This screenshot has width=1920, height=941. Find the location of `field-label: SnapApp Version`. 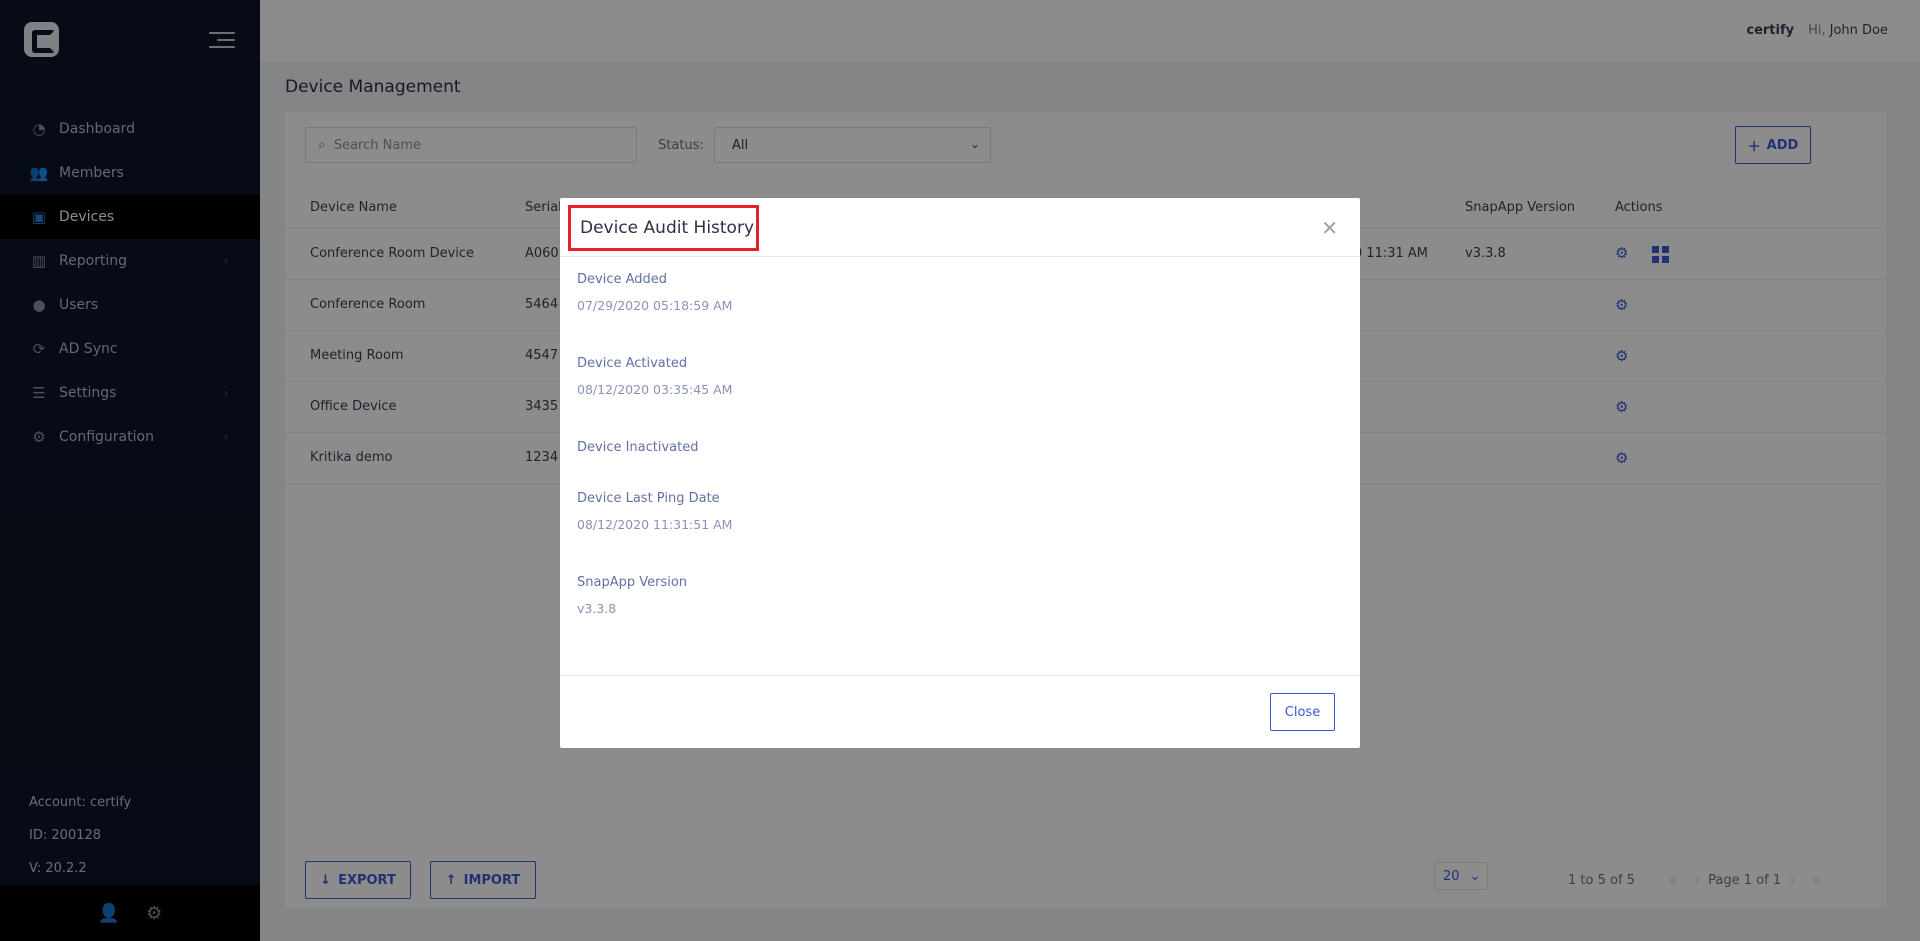

field-label: SnapApp Version is located at coordinates (632, 582).